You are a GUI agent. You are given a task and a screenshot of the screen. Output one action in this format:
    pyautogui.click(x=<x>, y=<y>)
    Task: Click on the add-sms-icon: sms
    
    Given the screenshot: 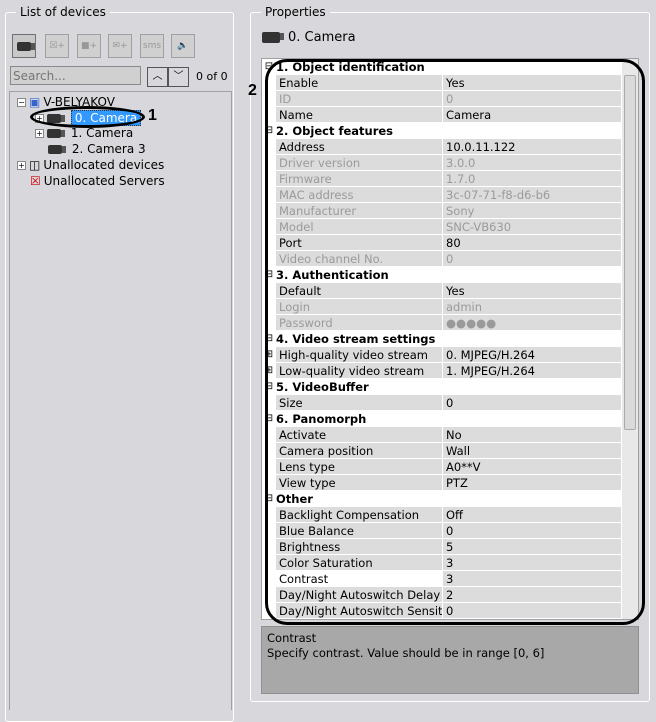 What is the action you would take?
    pyautogui.click(x=152, y=46)
    